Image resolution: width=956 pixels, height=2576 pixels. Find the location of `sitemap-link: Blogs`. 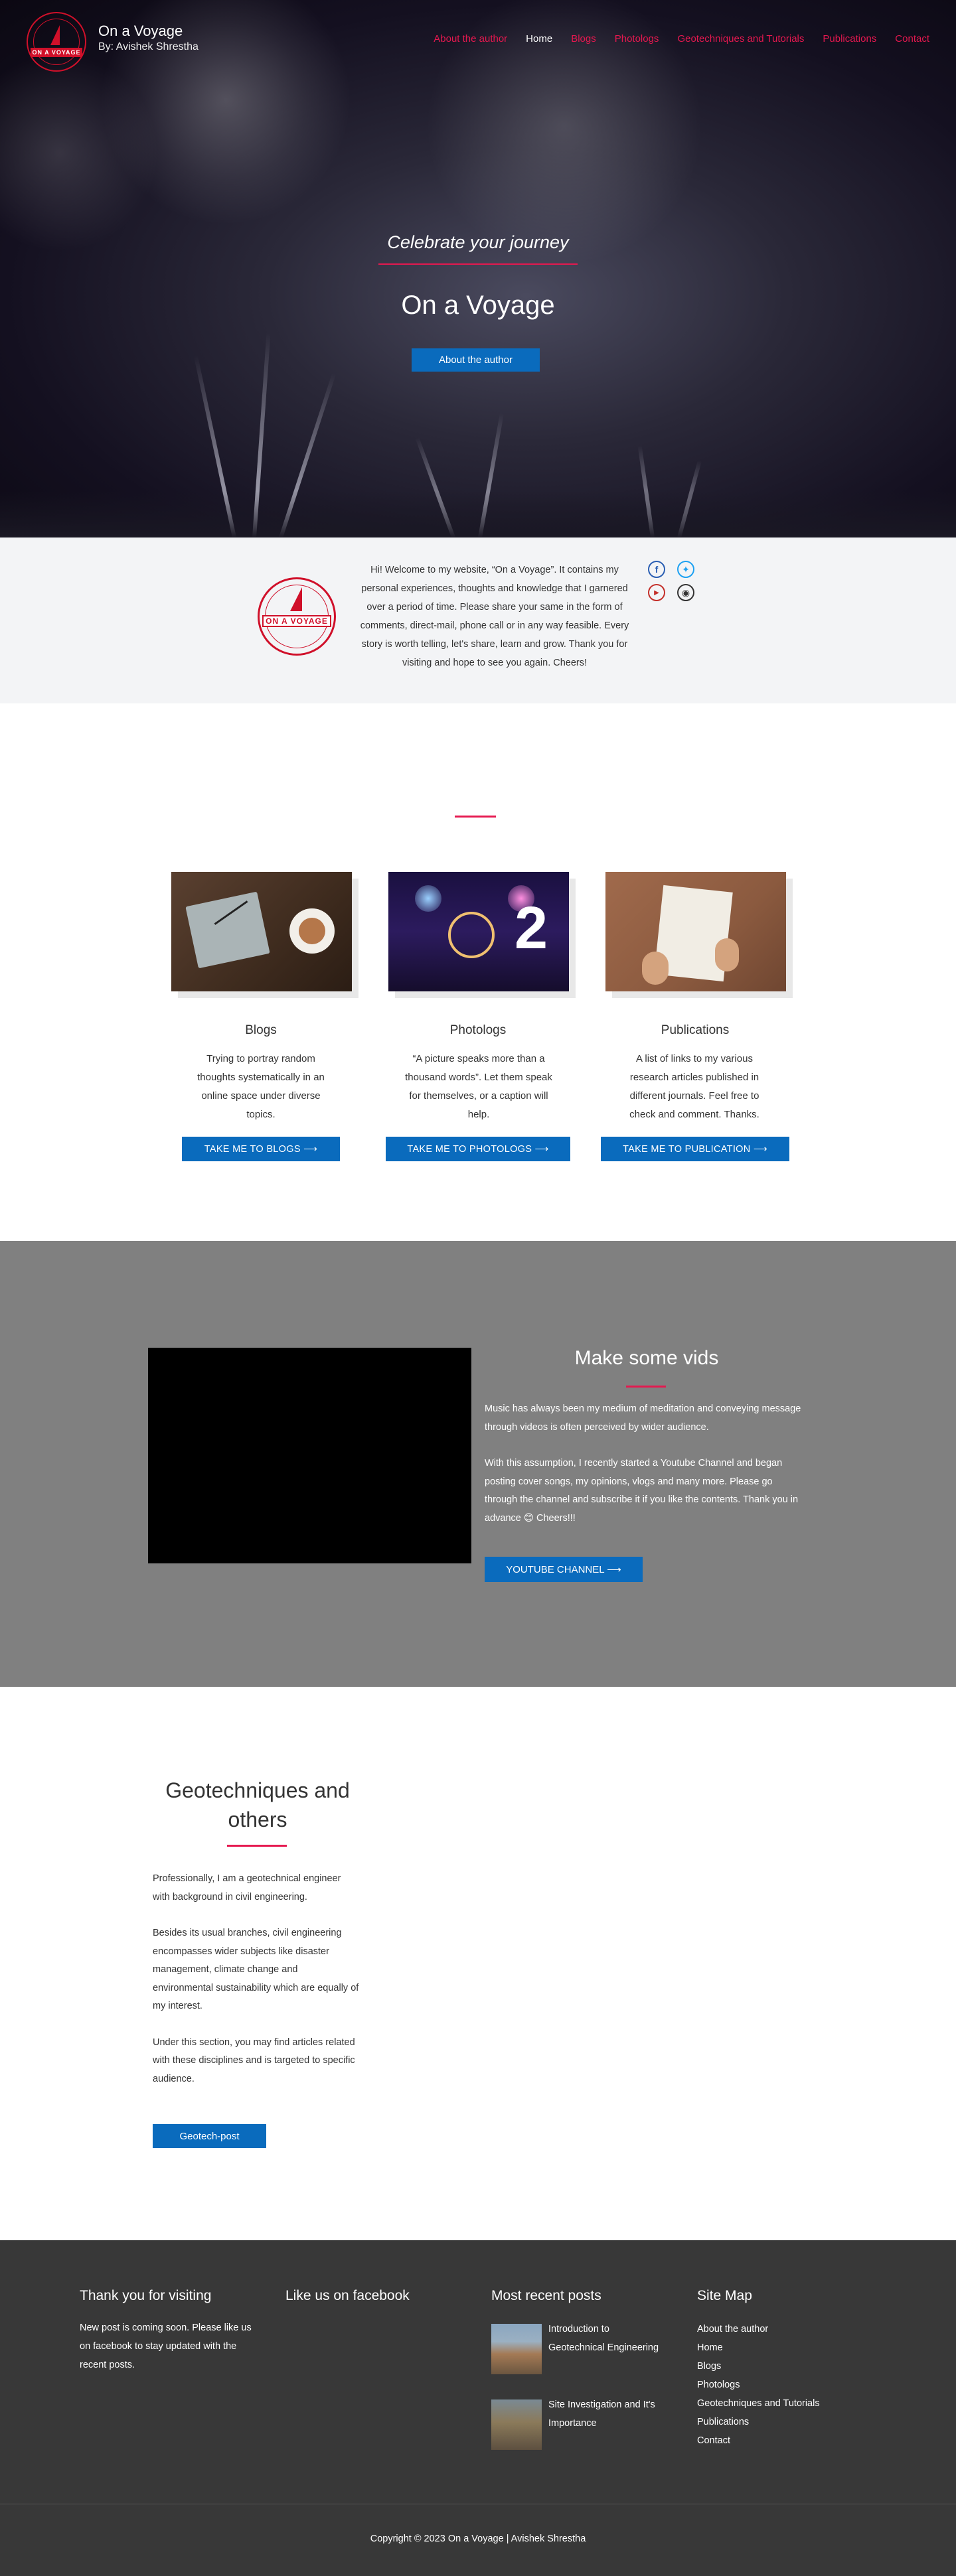

sitemap-link: Blogs is located at coordinates (796, 2367).